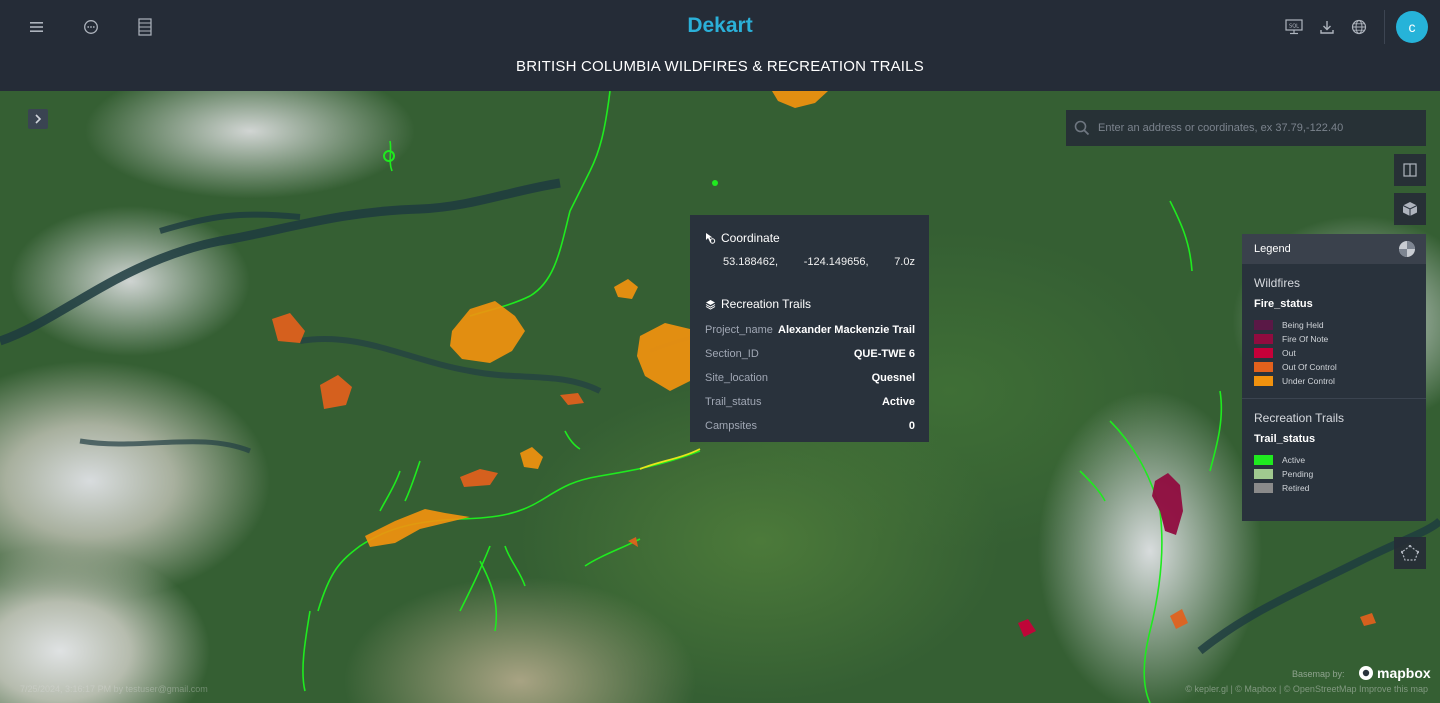  Describe the element at coordinates (37, 27) in the screenshot. I see `menu-icon` at that location.